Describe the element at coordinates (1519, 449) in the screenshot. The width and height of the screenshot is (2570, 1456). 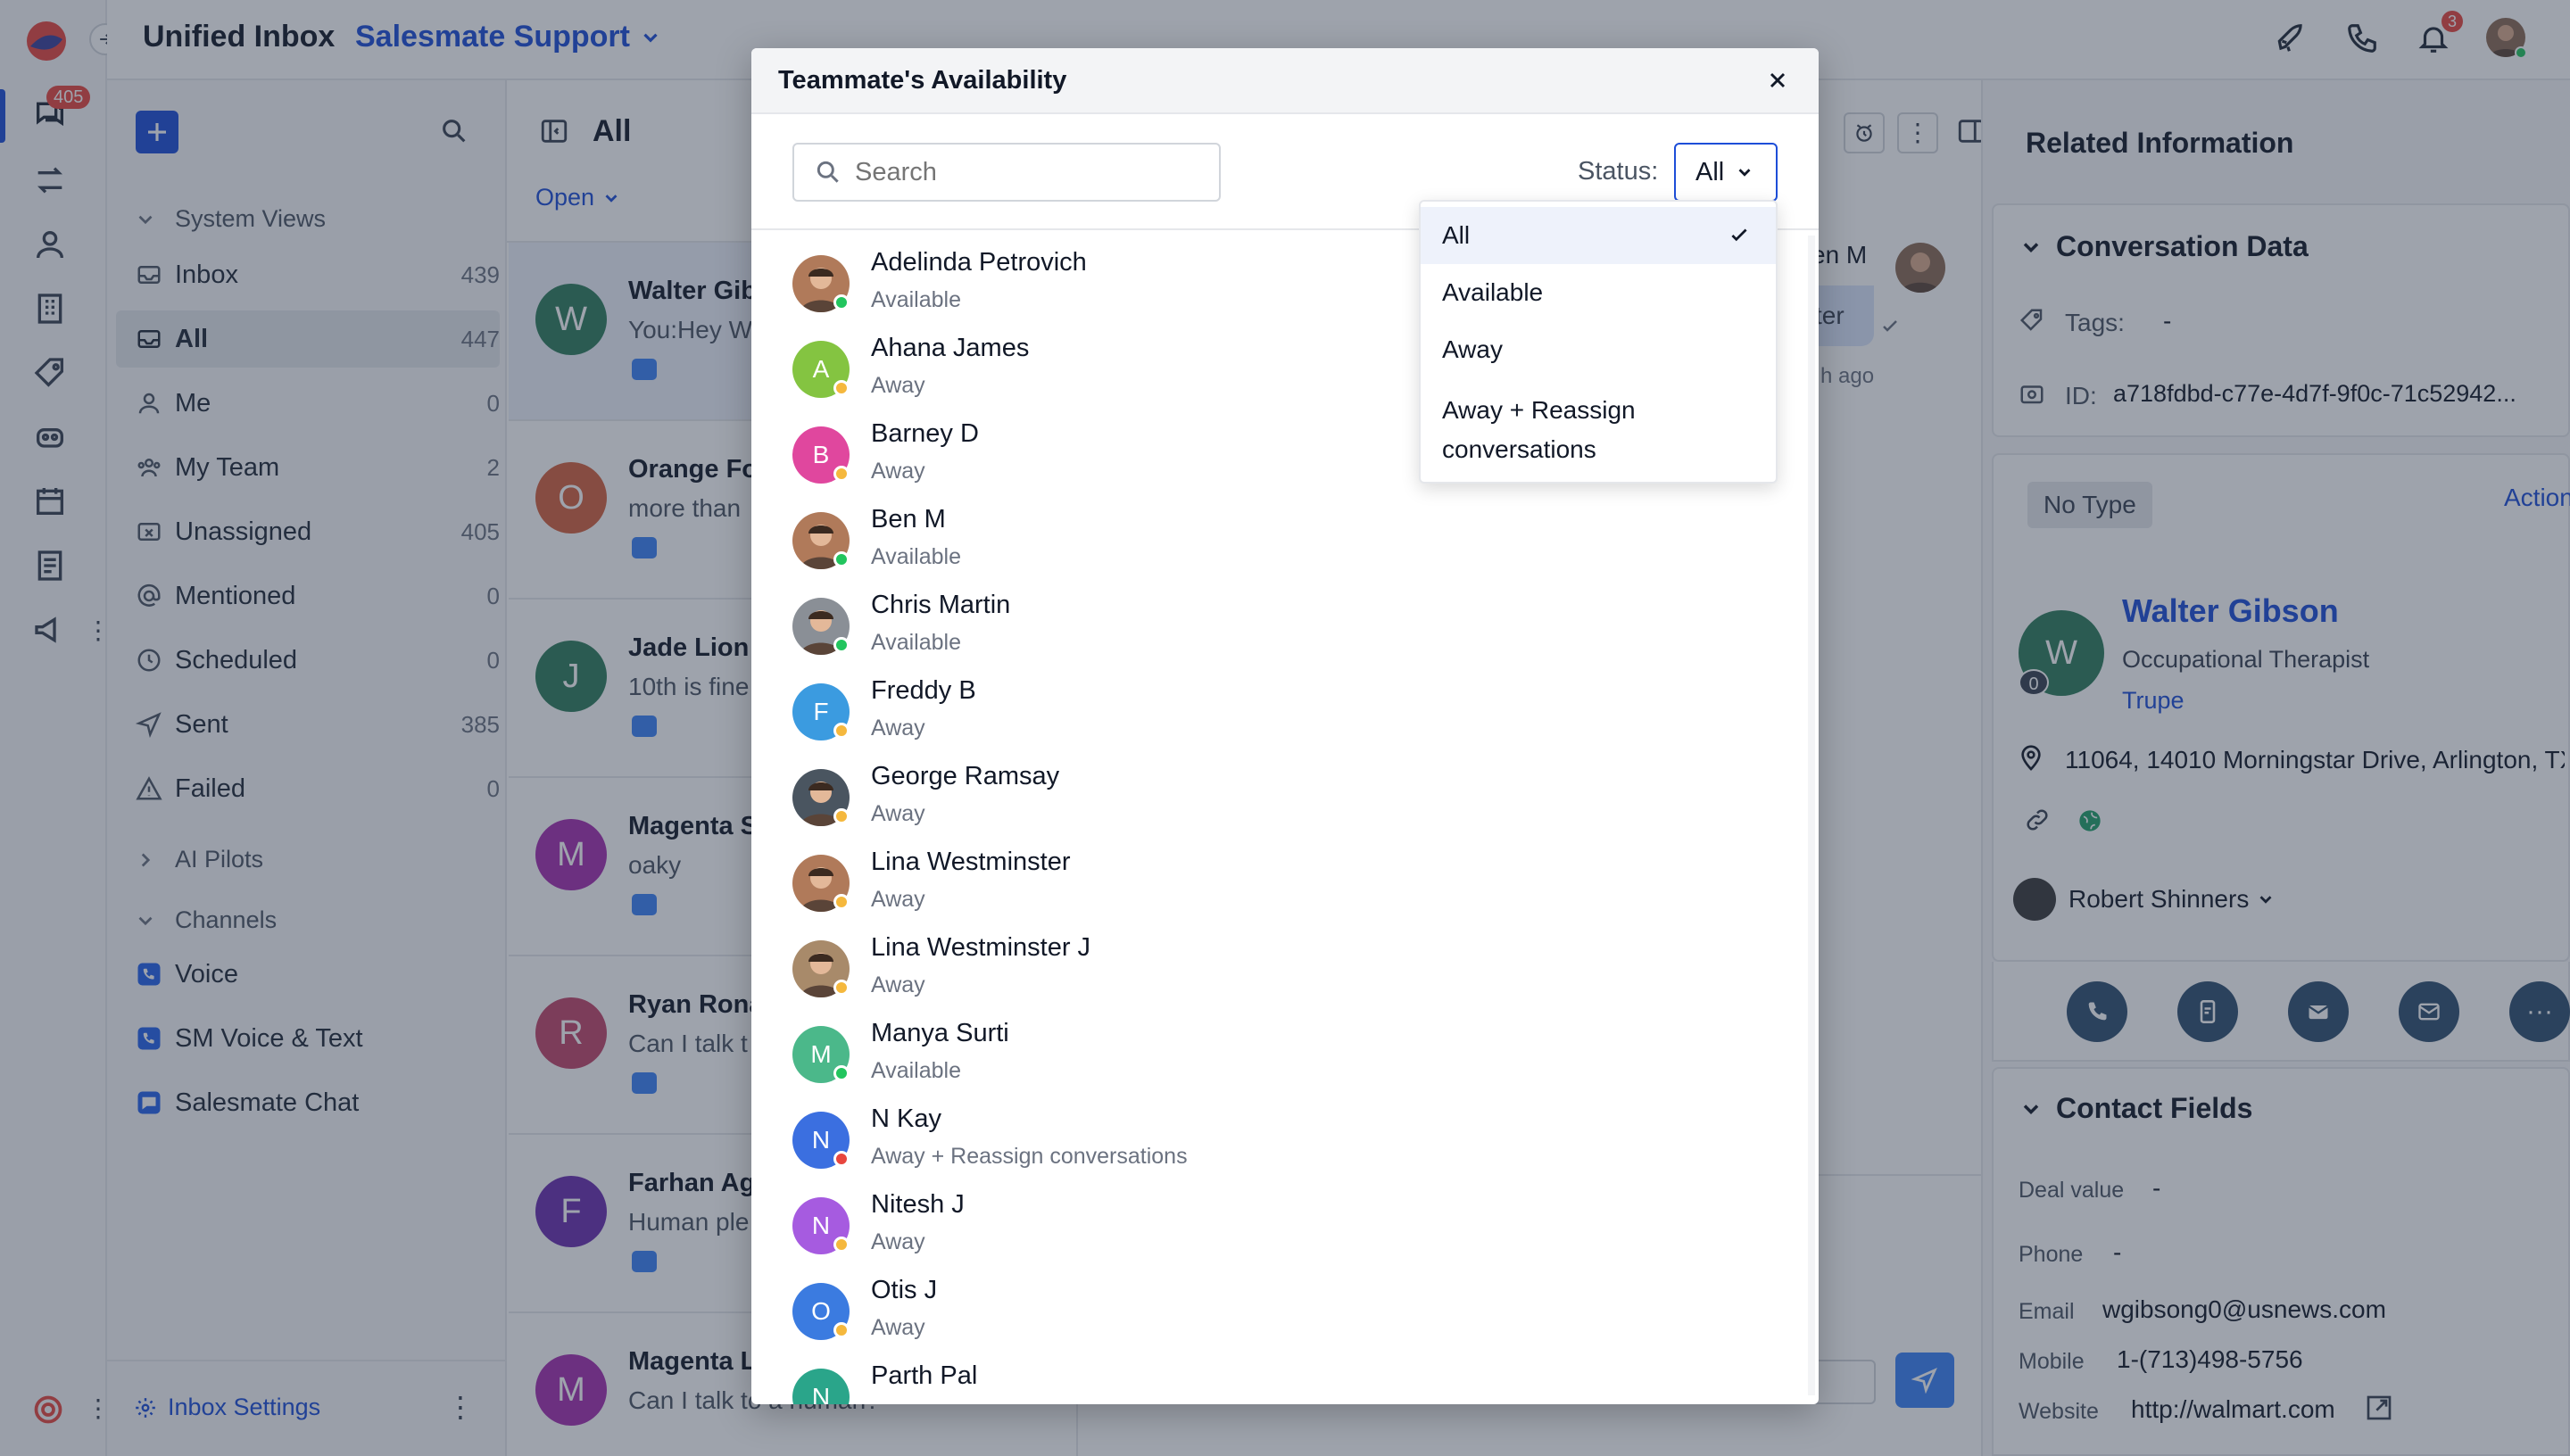
I see `option-label-continued: conversations` at that location.